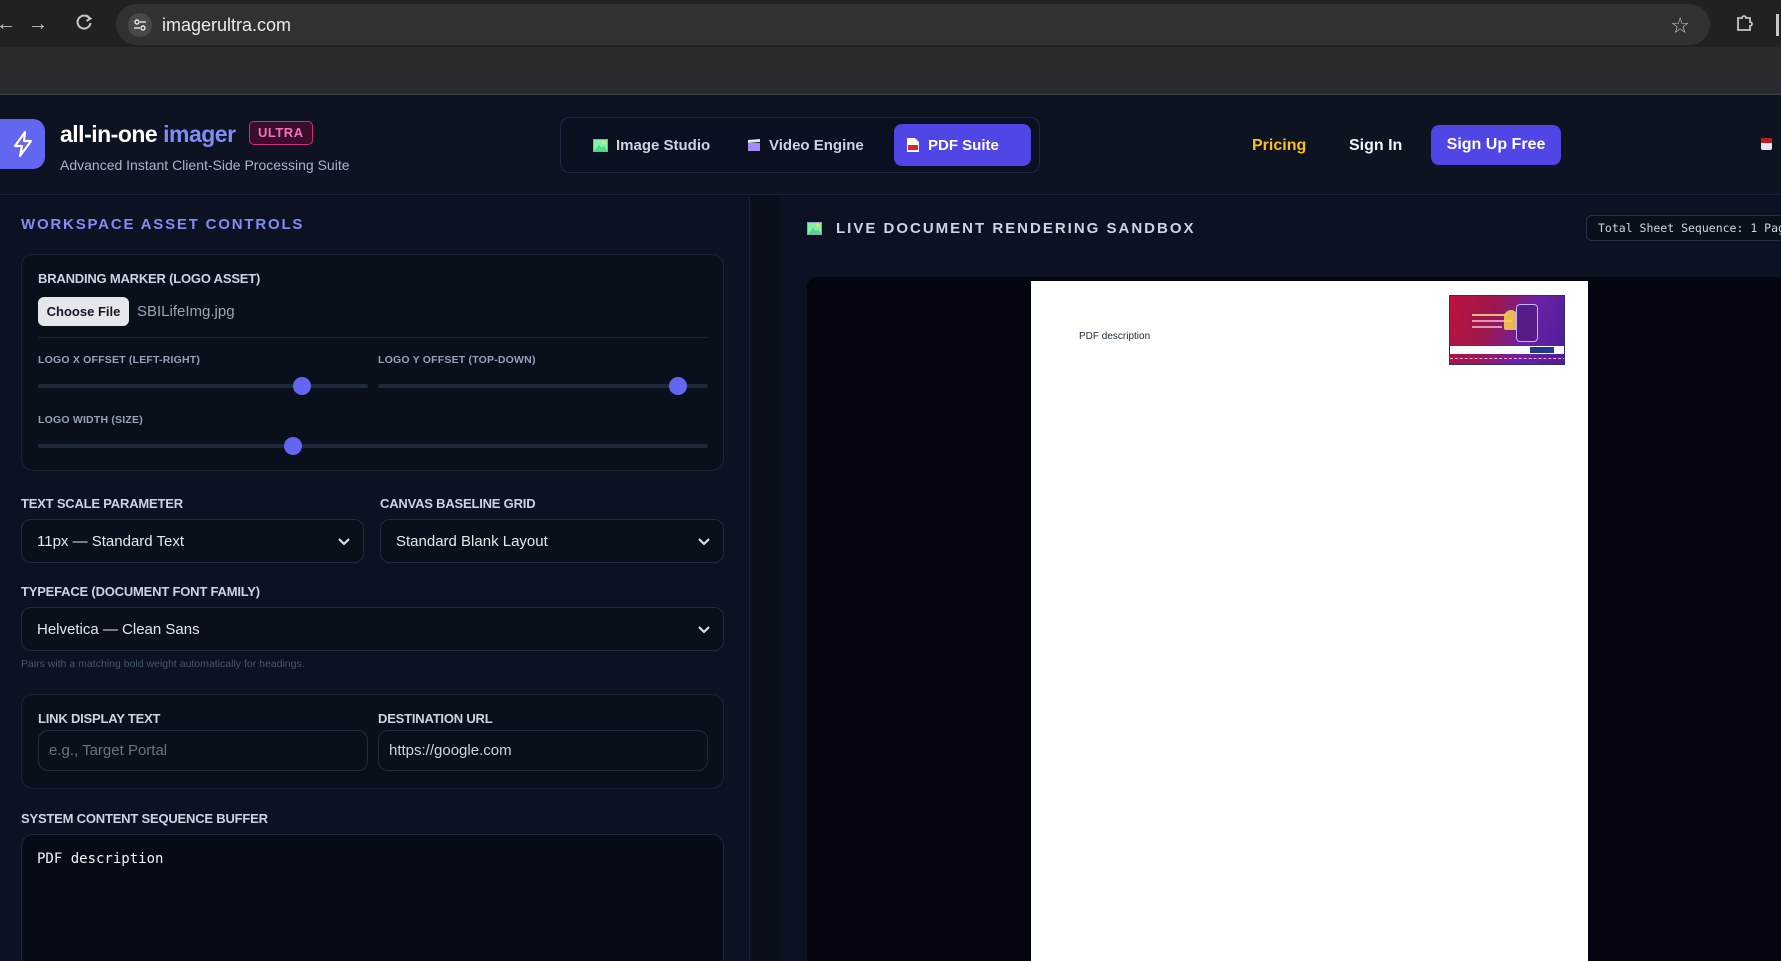 This screenshot has width=1781, height=961. What do you see at coordinates (102, 503) in the screenshot?
I see `text-scale-label: TEXT SCALE PARAMETER` at bounding box center [102, 503].